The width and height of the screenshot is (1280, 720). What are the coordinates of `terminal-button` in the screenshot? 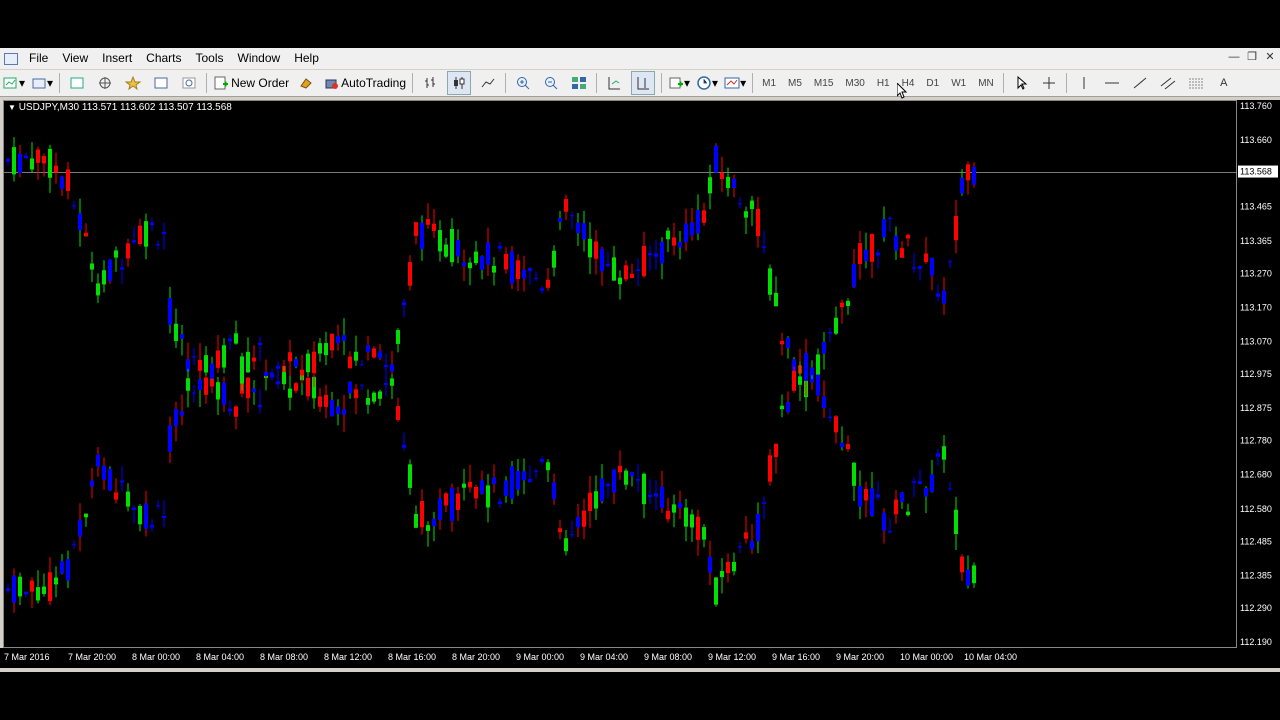 It's located at (161, 83).